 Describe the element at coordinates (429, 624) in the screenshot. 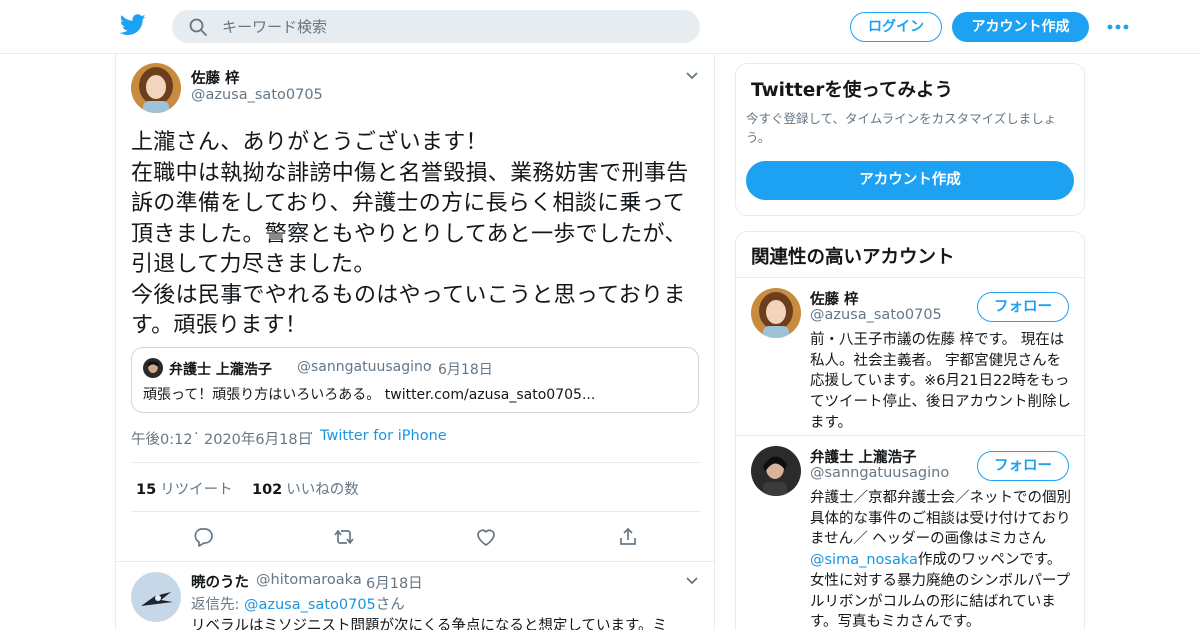

I see `reply-text: リベラルはミソジニスト問題が次にくる争点になると想定しています。ミ` at that location.